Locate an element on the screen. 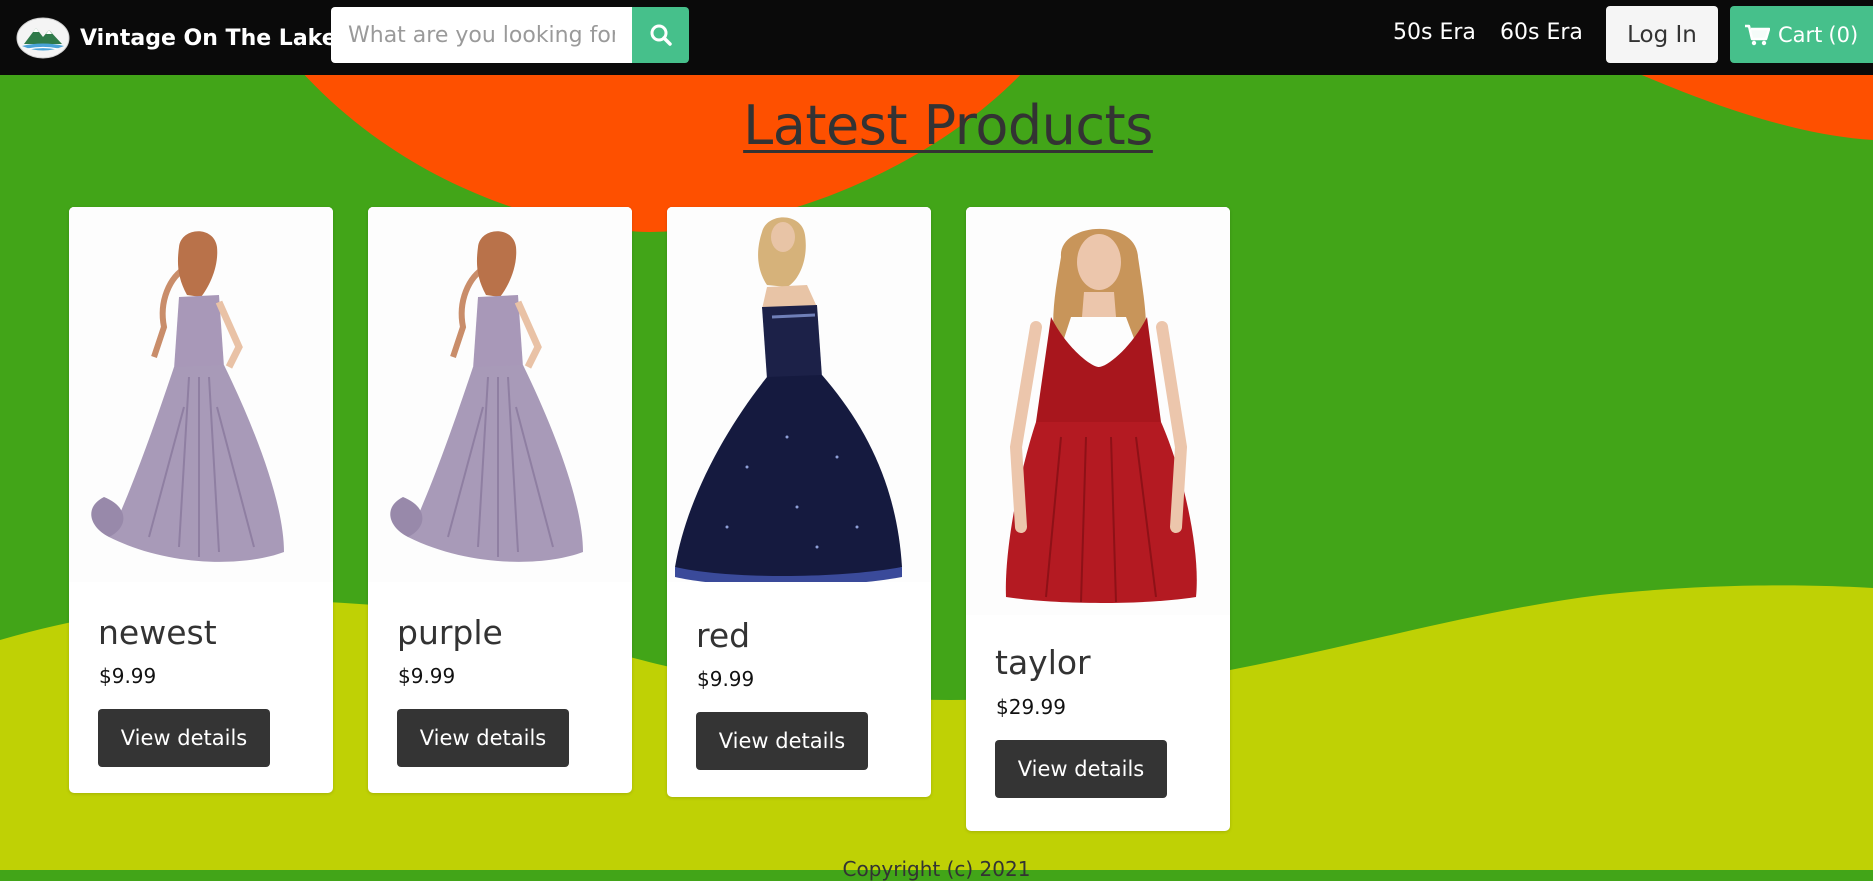  product-card: newest $9.99 View details is located at coordinates (201, 500).